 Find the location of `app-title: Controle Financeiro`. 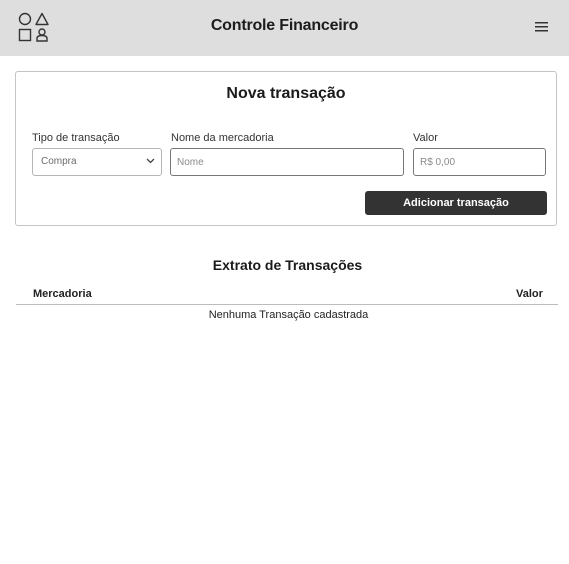

app-title: Controle Financeiro is located at coordinates (284, 25).